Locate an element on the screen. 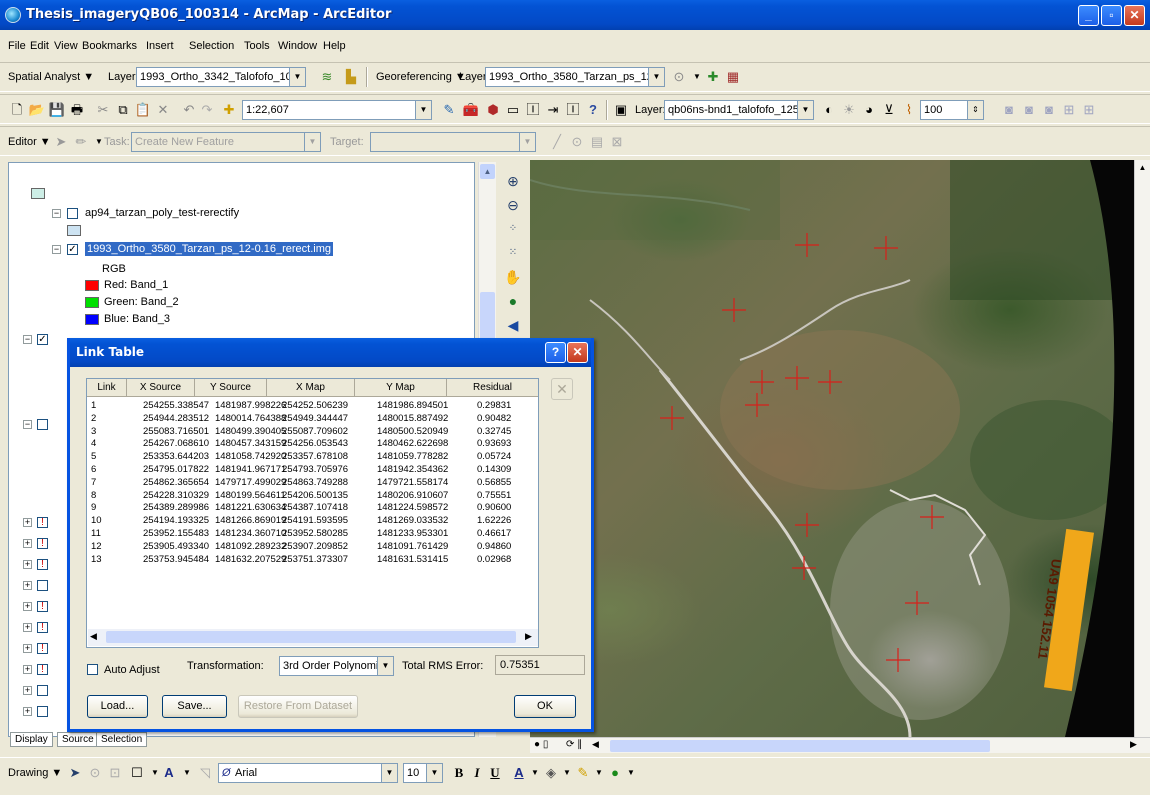 This screenshot has height=795, width=1150. globe-icon: ● is located at coordinates (513, 301).